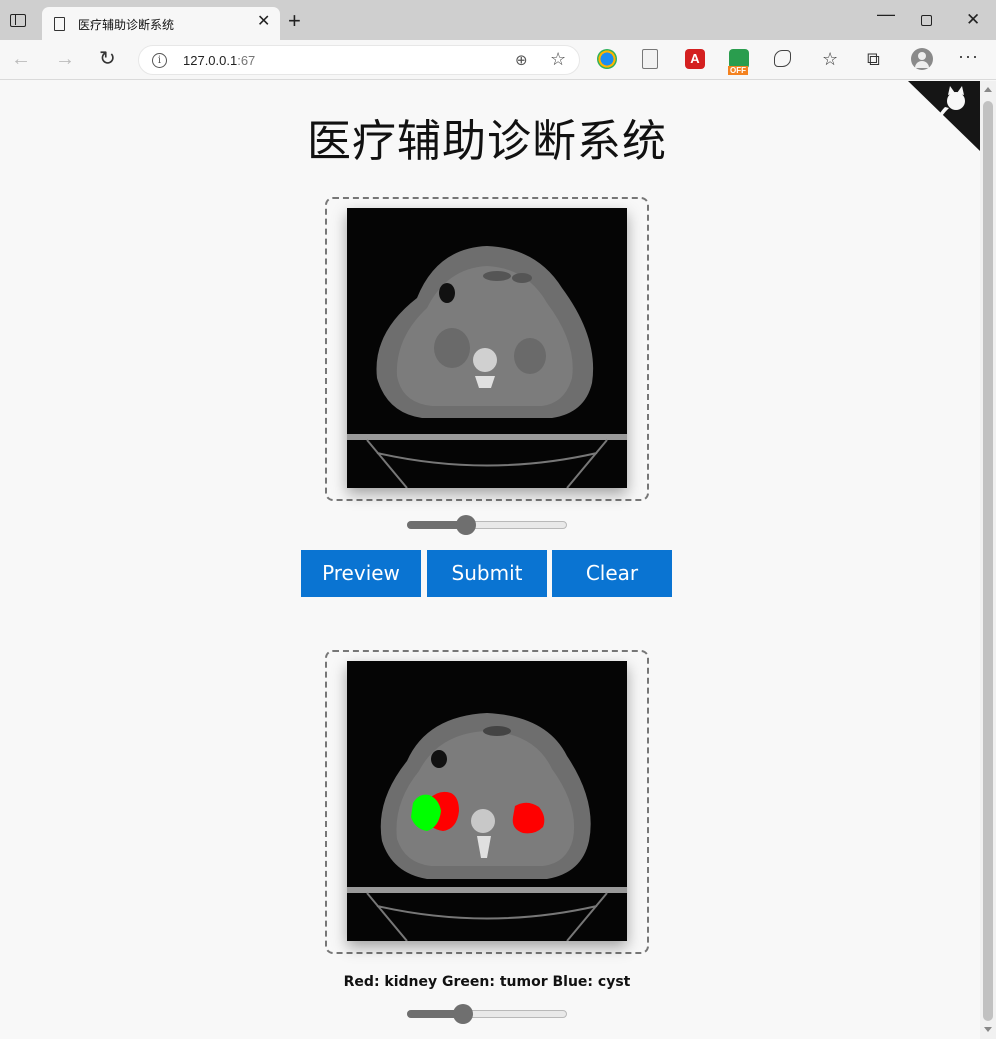 Image resolution: width=996 pixels, height=1039 pixels. Describe the element at coordinates (246, 60) in the screenshot. I see `url-port: :67` at that location.